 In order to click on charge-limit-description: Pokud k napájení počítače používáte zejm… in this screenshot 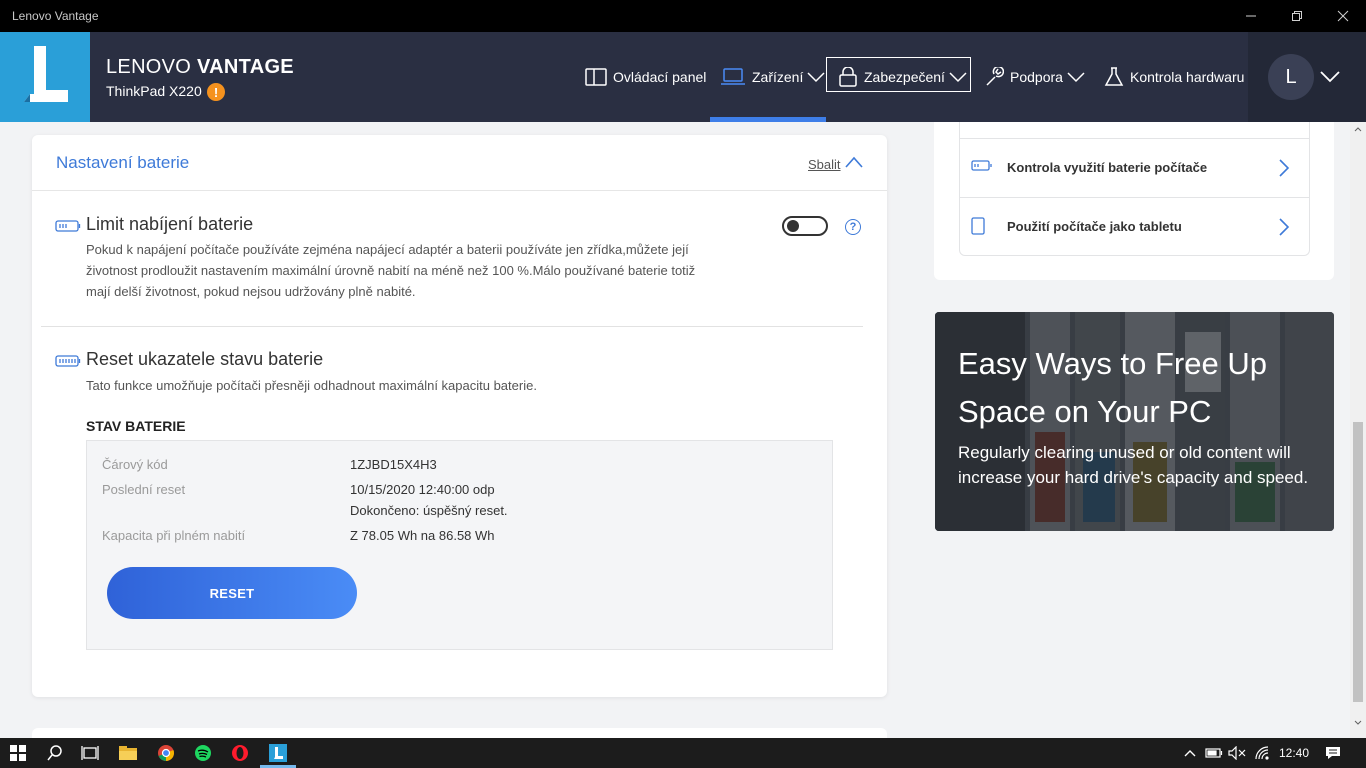, I will do `click(391, 270)`.